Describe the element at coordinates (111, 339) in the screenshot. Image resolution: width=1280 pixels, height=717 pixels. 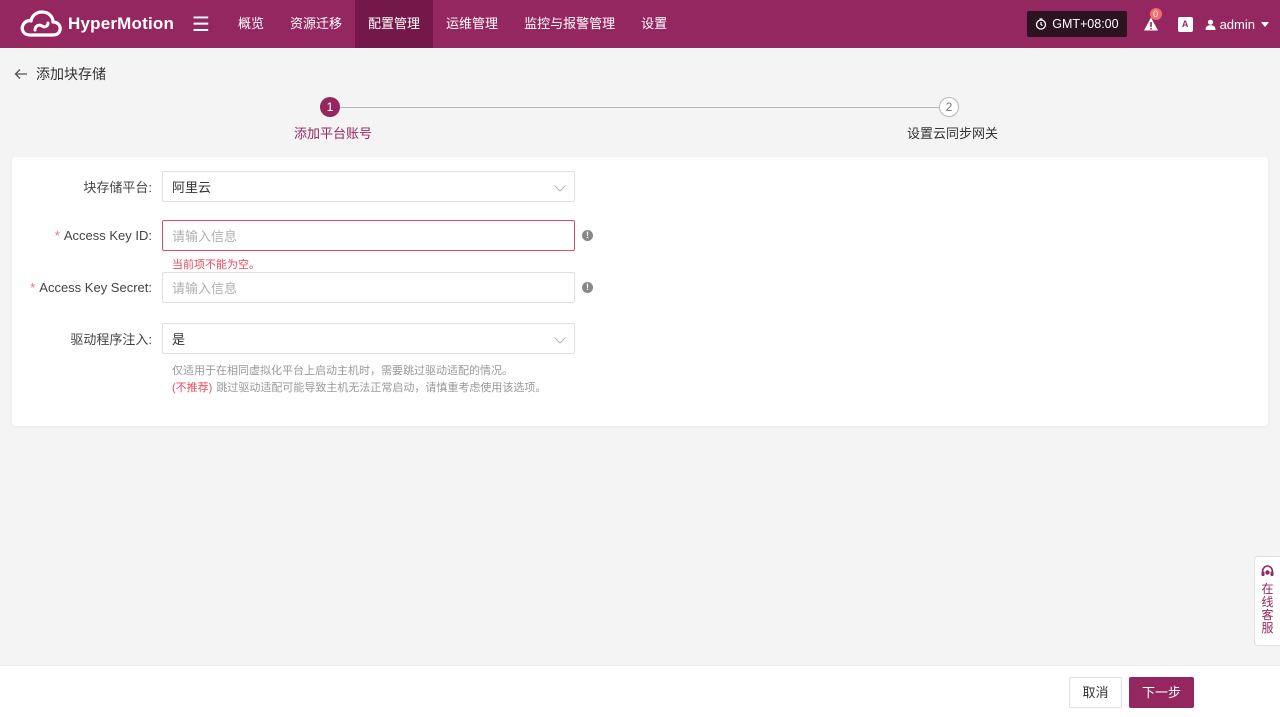
I see `driver-injection-label: 驱动程序注入:` at that location.